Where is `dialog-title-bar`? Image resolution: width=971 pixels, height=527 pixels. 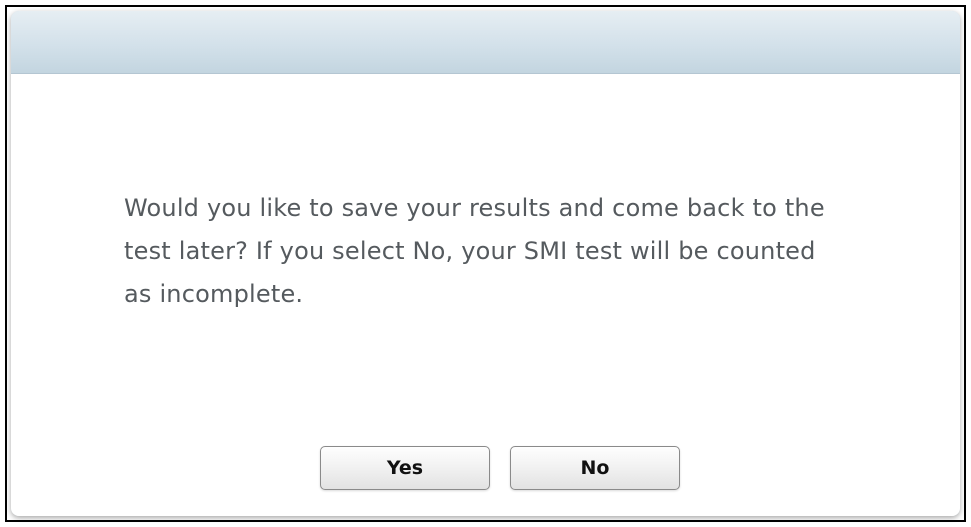 dialog-title-bar is located at coordinates (485, 42).